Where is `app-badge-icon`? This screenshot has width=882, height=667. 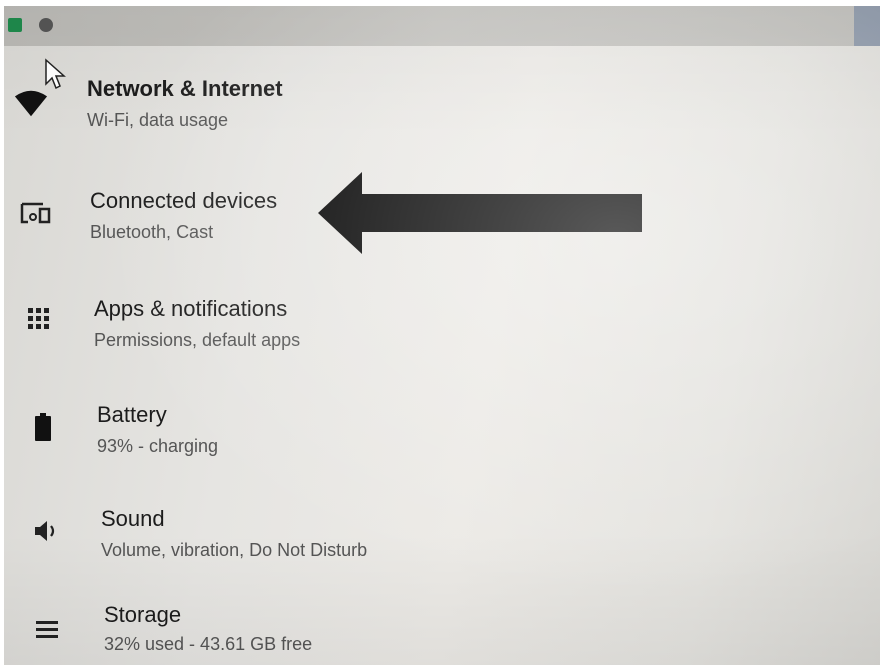 app-badge-icon is located at coordinates (15, 25).